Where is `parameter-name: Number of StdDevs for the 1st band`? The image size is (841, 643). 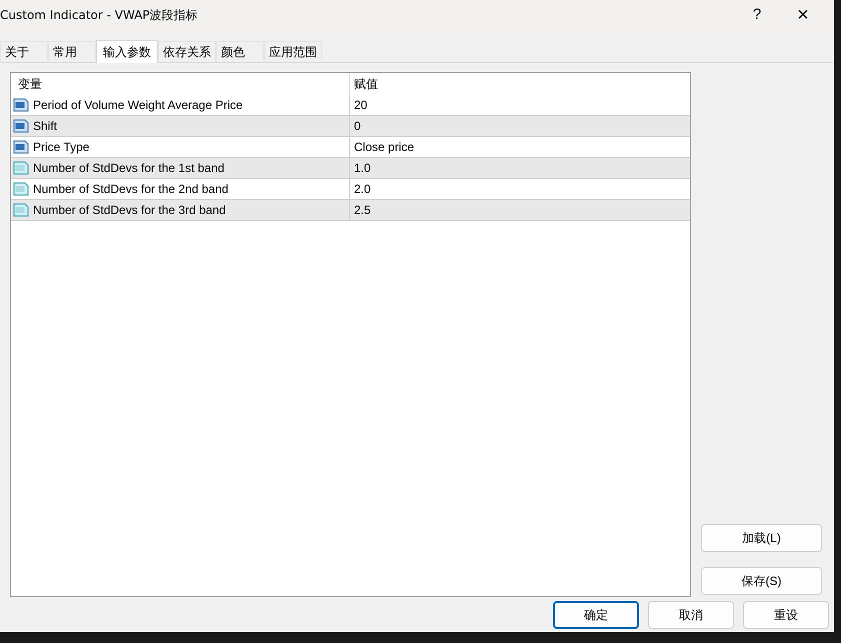 parameter-name: Number of StdDevs for the 1st band is located at coordinates (128, 168).